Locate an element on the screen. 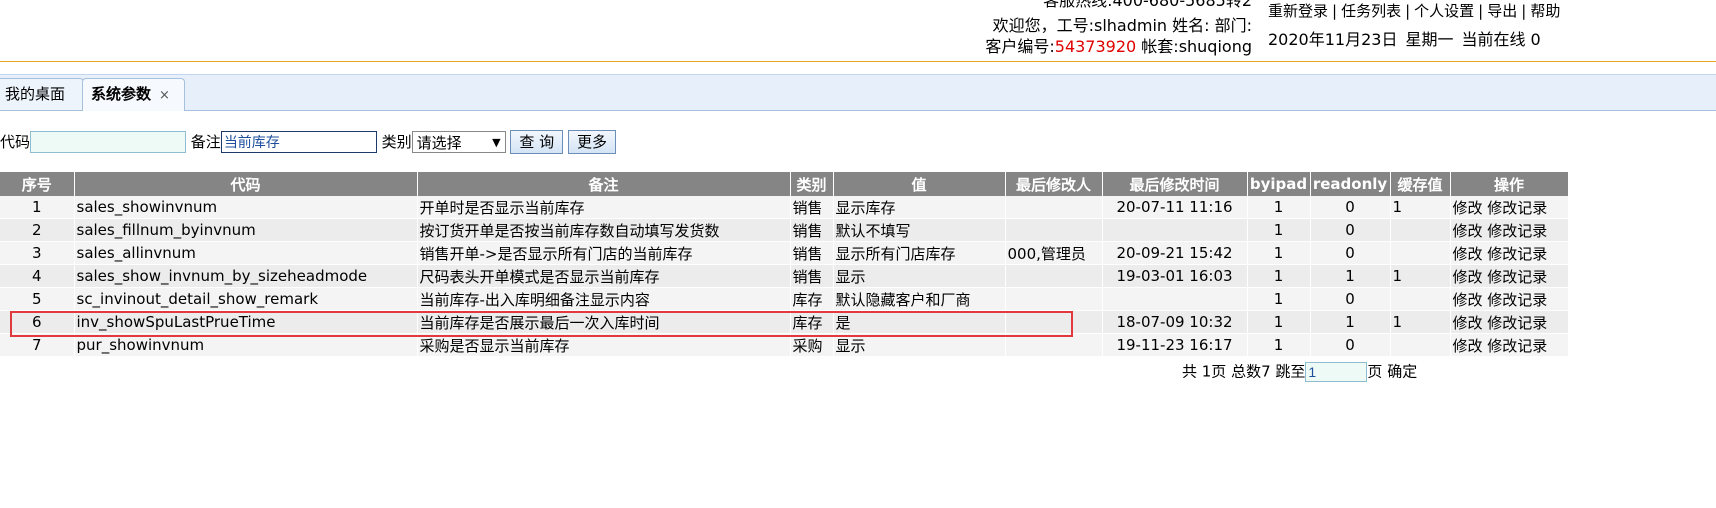 This screenshot has width=1716, height=508. cell-time: 19-03-01 16:03 is located at coordinates (1175, 276).